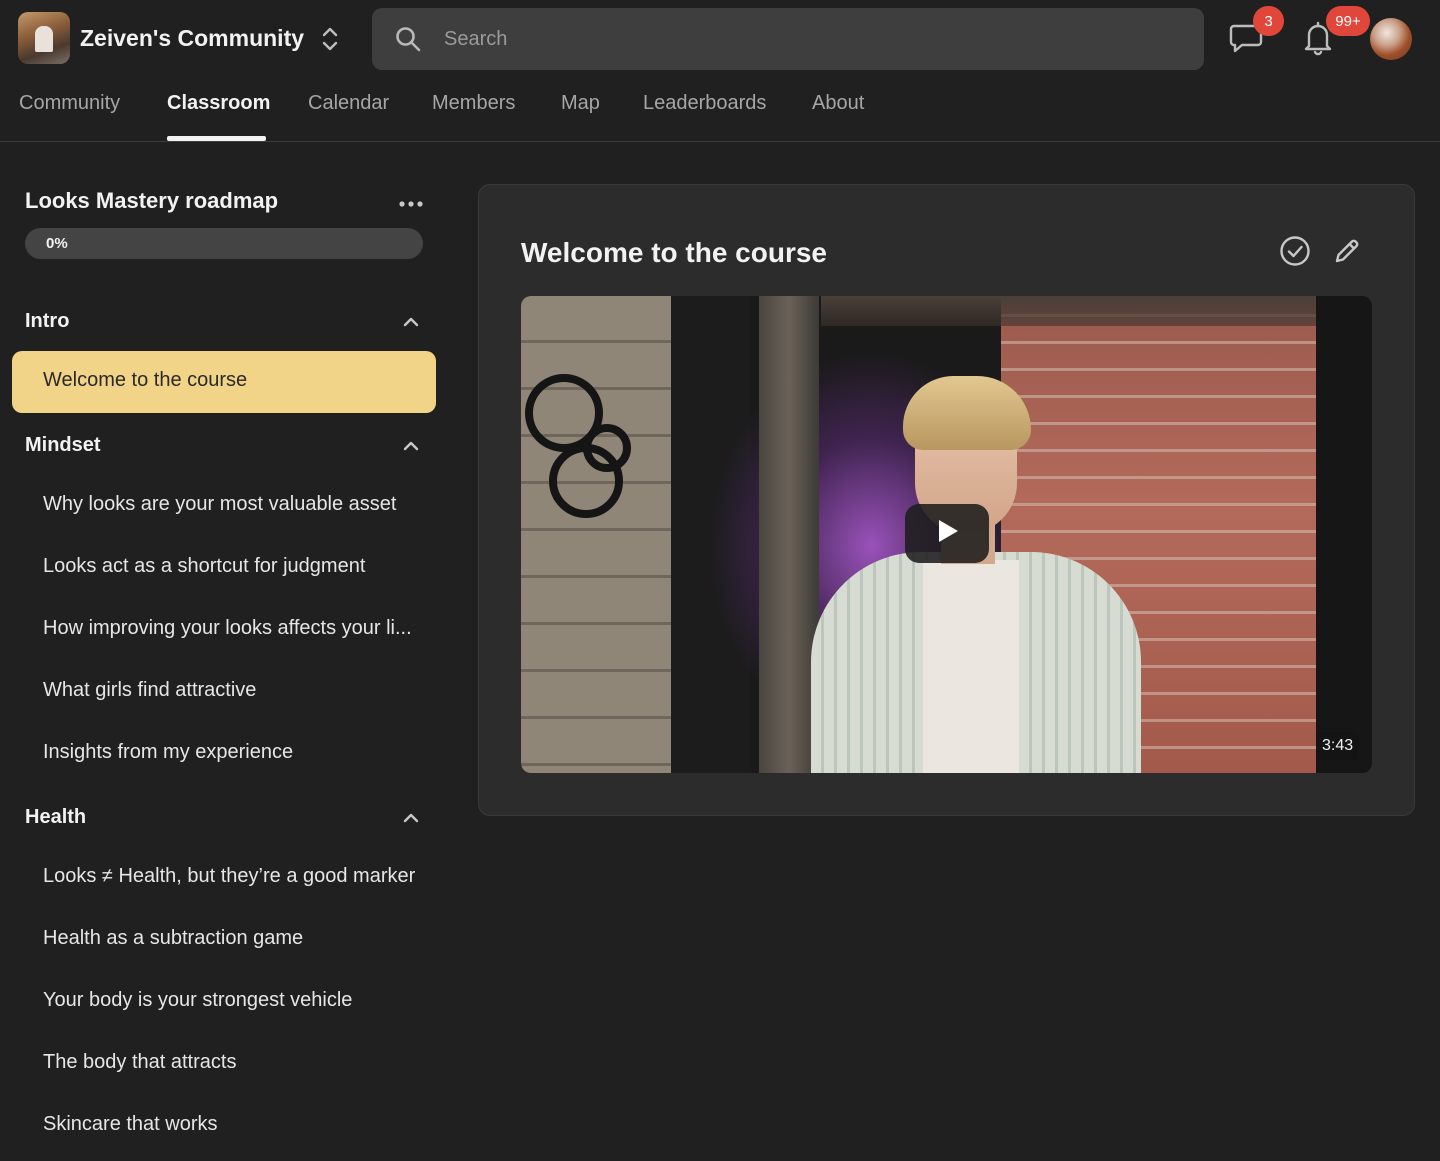 The height and width of the screenshot is (1161, 1440). I want to click on mark-complete-button, so click(1295, 253).